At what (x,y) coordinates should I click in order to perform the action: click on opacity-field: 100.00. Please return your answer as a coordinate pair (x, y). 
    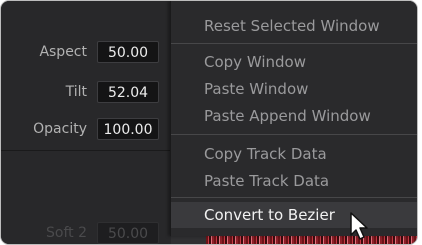
    Looking at the image, I should click on (128, 129).